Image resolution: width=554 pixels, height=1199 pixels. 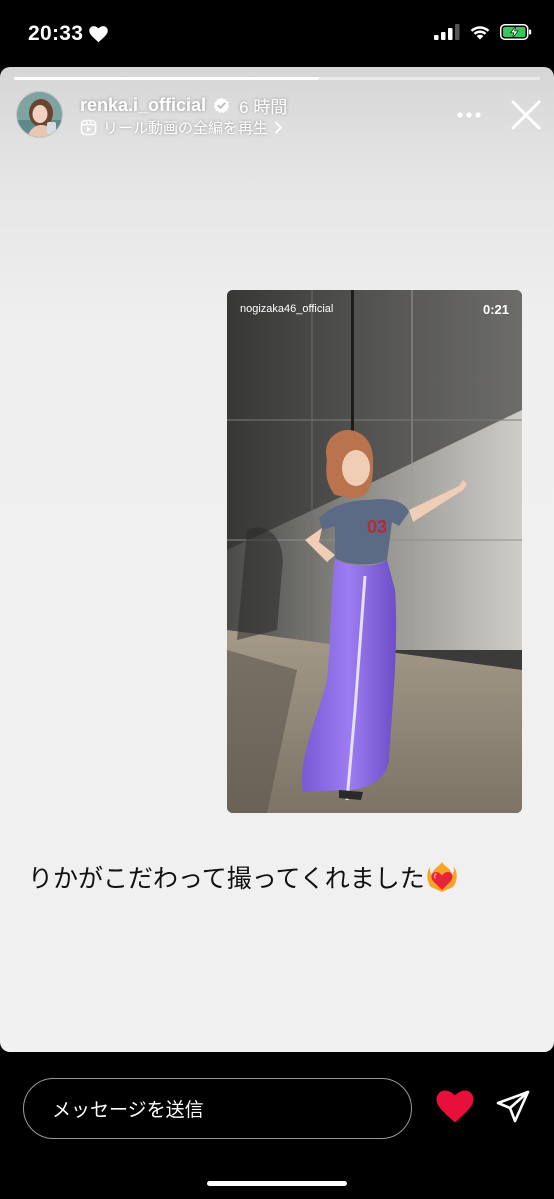 What do you see at coordinates (128, 1110) in the screenshot?
I see `message-placeholder: メッセージを送信` at bounding box center [128, 1110].